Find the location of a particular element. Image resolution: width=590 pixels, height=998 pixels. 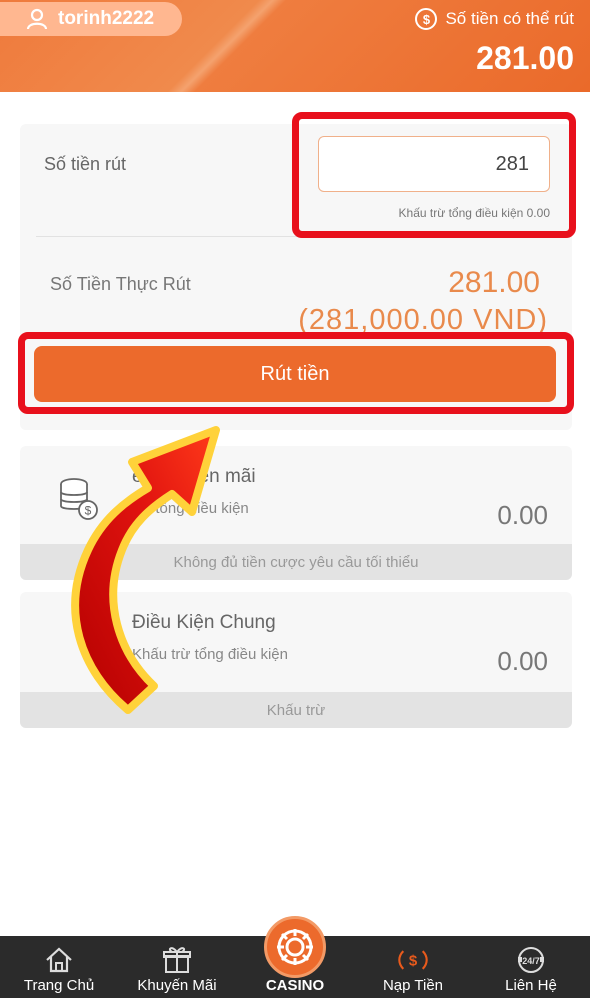

nav-label-home: Trang Chủ is located at coordinates (59, 985).